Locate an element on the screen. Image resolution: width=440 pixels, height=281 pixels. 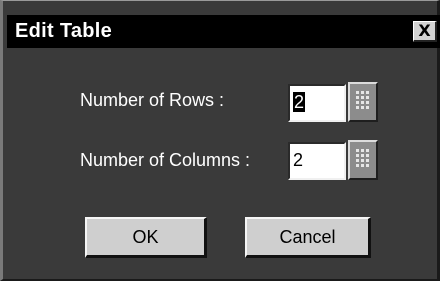
columns-picker-button is located at coordinates (363, 160).